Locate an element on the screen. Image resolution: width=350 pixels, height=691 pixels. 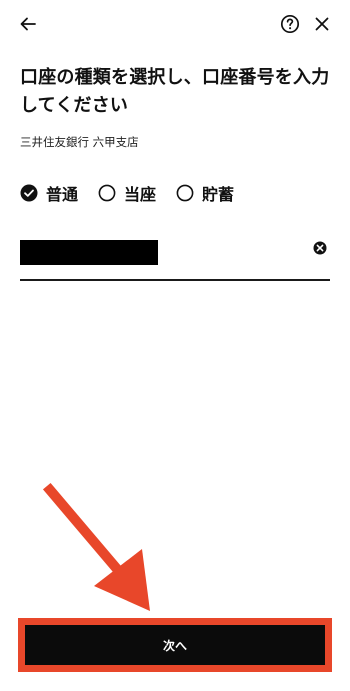
arrow-left-icon is located at coordinates (28, 24).